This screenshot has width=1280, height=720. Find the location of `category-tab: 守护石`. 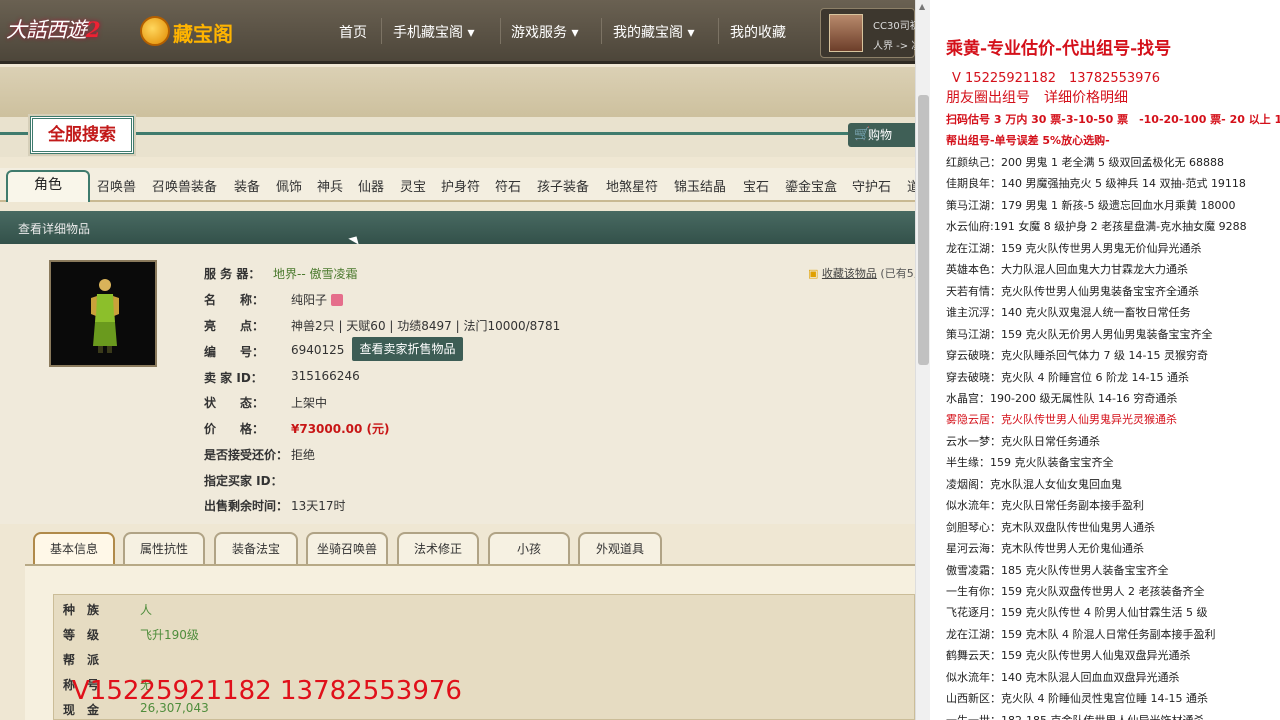

category-tab: 守护石 is located at coordinates (871, 185).